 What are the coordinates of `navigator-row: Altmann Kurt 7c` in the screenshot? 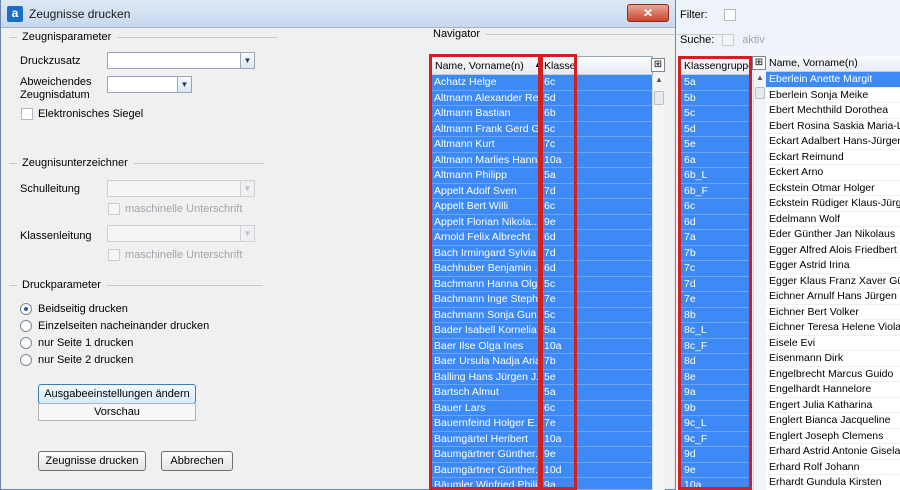 It's located at (542, 145).